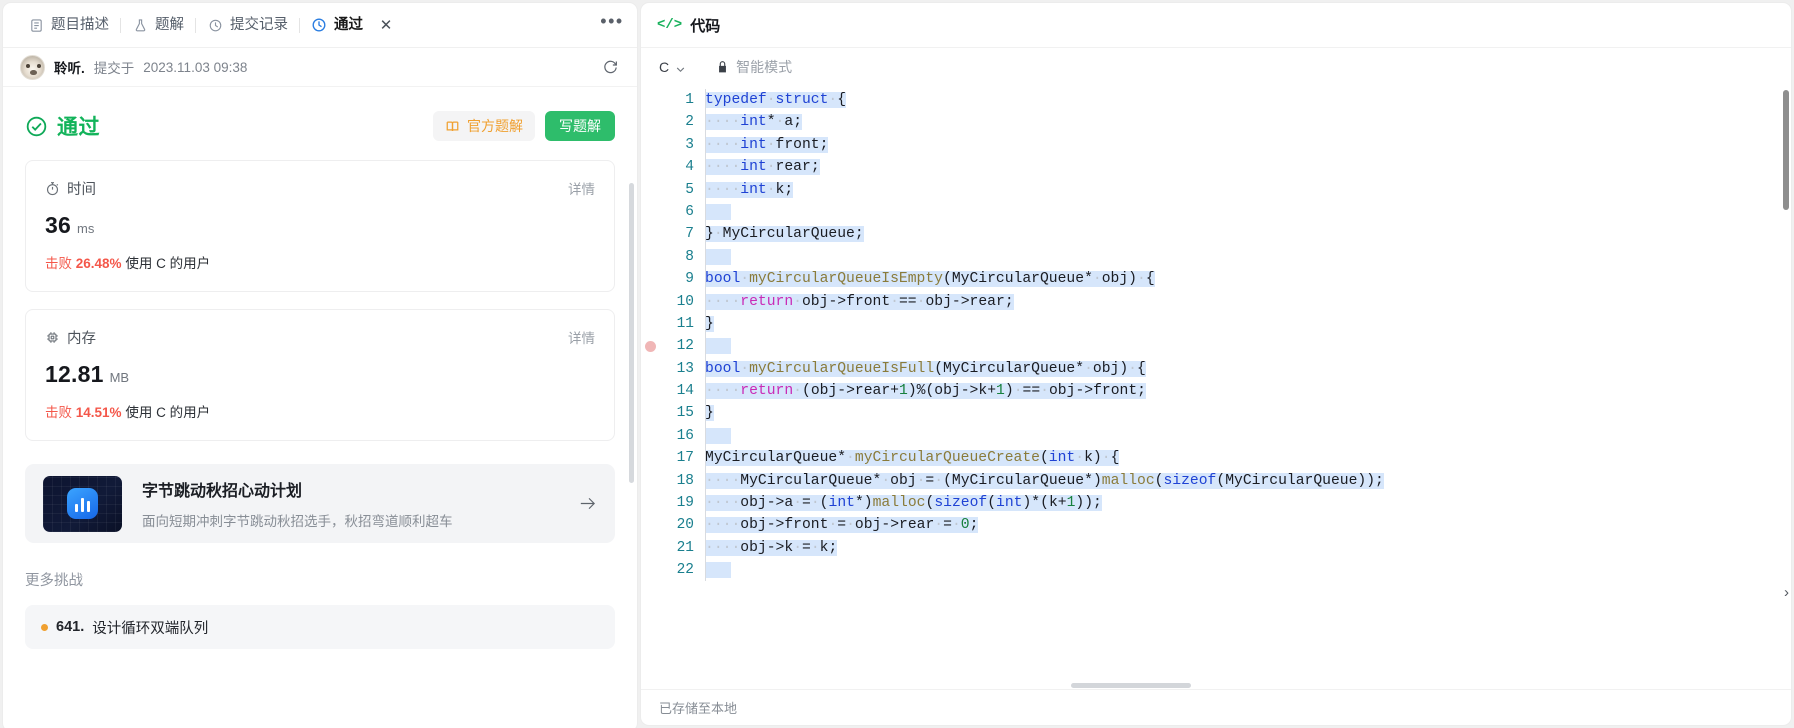  What do you see at coordinates (320, 627) in the screenshot?
I see `list-item: 641. 设计循环双端队列` at bounding box center [320, 627].